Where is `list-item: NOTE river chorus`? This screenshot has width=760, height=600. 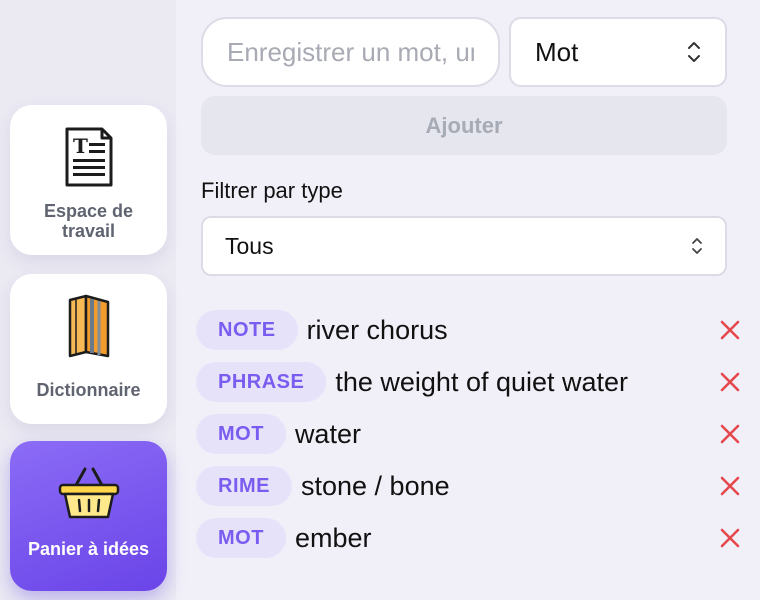 list-item: NOTE river chorus is located at coordinates (469, 330).